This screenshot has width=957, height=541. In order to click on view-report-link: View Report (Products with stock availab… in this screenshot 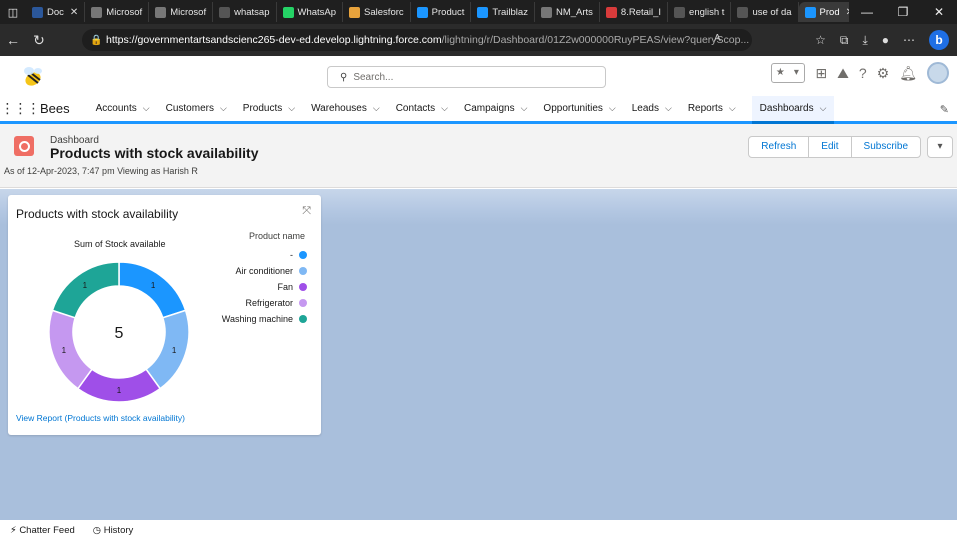, I will do `click(100, 418)`.